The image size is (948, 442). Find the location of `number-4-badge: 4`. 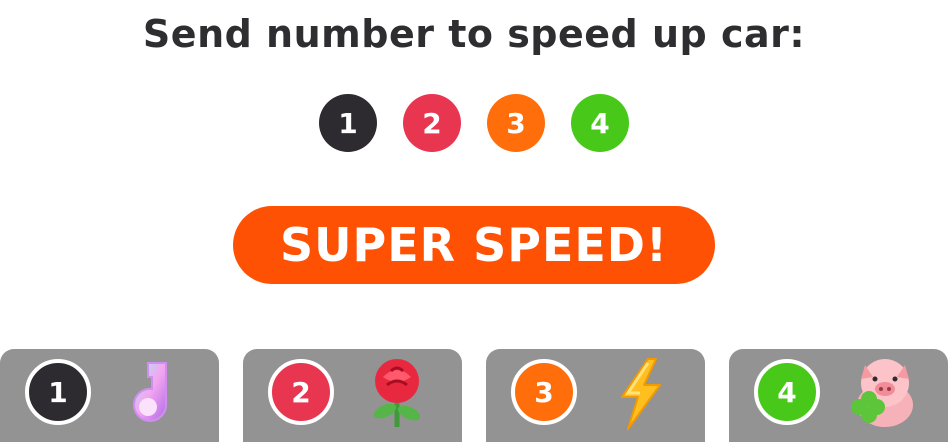

number-4-badge: 4 is located at coordinates (600, 123).